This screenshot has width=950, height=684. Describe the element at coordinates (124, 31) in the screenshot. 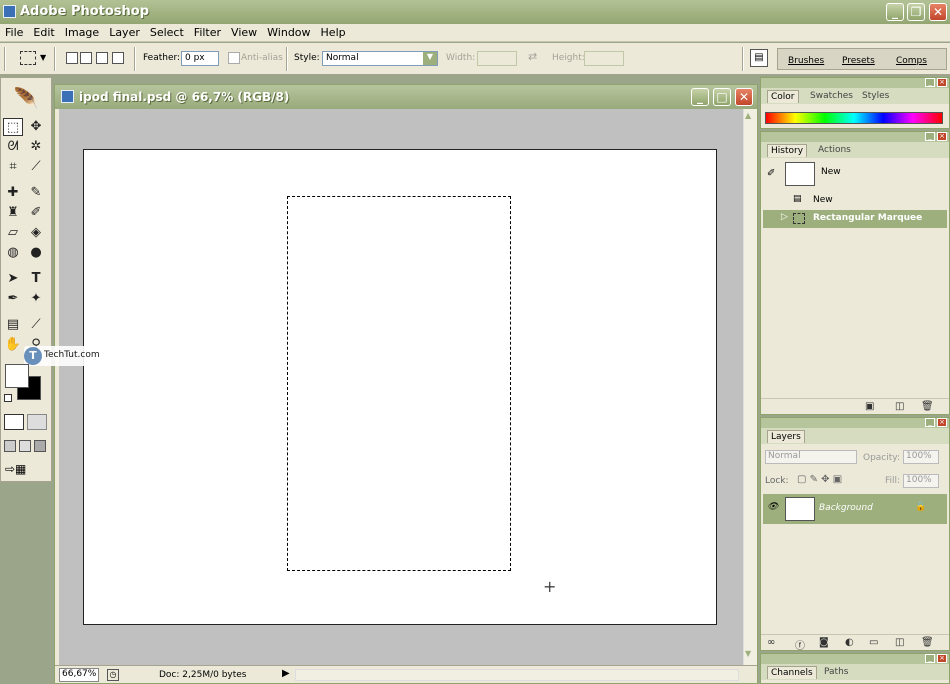

I see `menu-layer: Layer` at that location.